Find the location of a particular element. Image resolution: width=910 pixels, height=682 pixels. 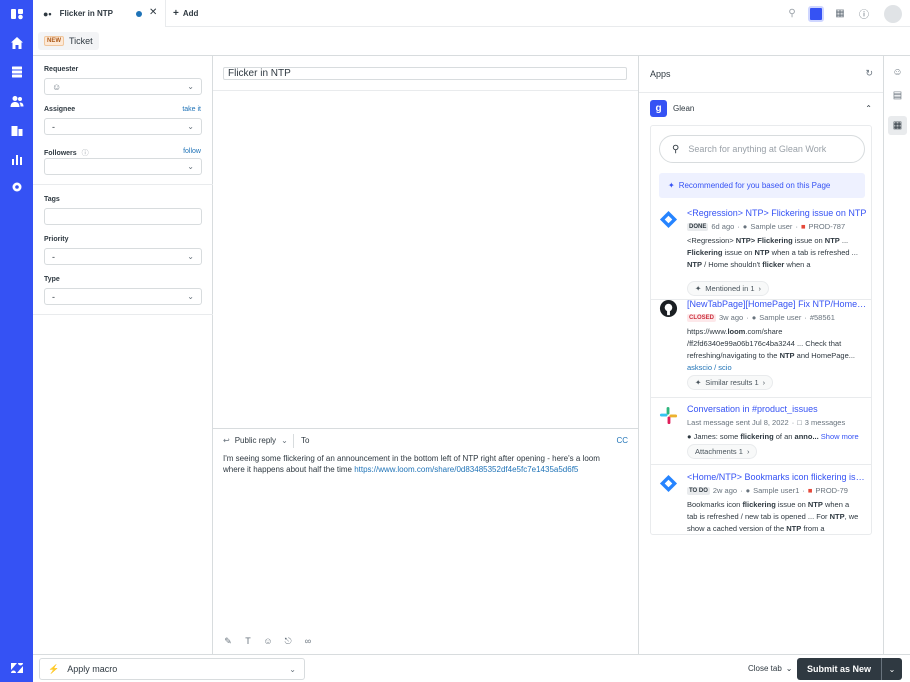

user-profile-icon: ☺ is located at coordinates (897, 72).